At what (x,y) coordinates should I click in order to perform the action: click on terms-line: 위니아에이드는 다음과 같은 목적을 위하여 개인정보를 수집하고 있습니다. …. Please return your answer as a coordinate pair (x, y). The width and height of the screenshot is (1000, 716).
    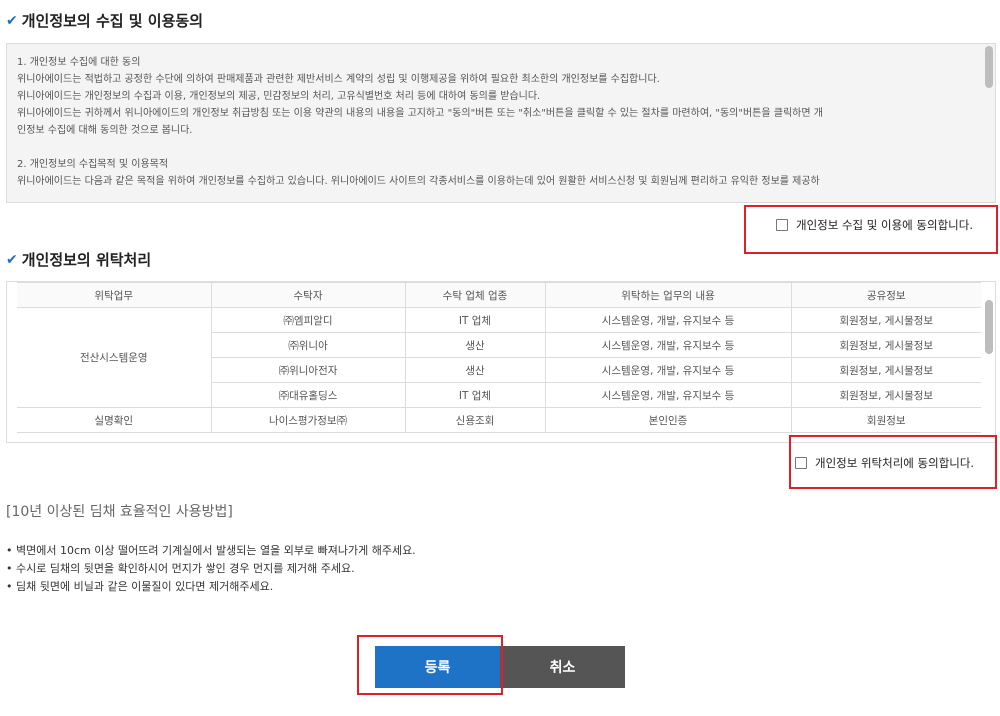
    Looking at the image, I should click on (418, 181).